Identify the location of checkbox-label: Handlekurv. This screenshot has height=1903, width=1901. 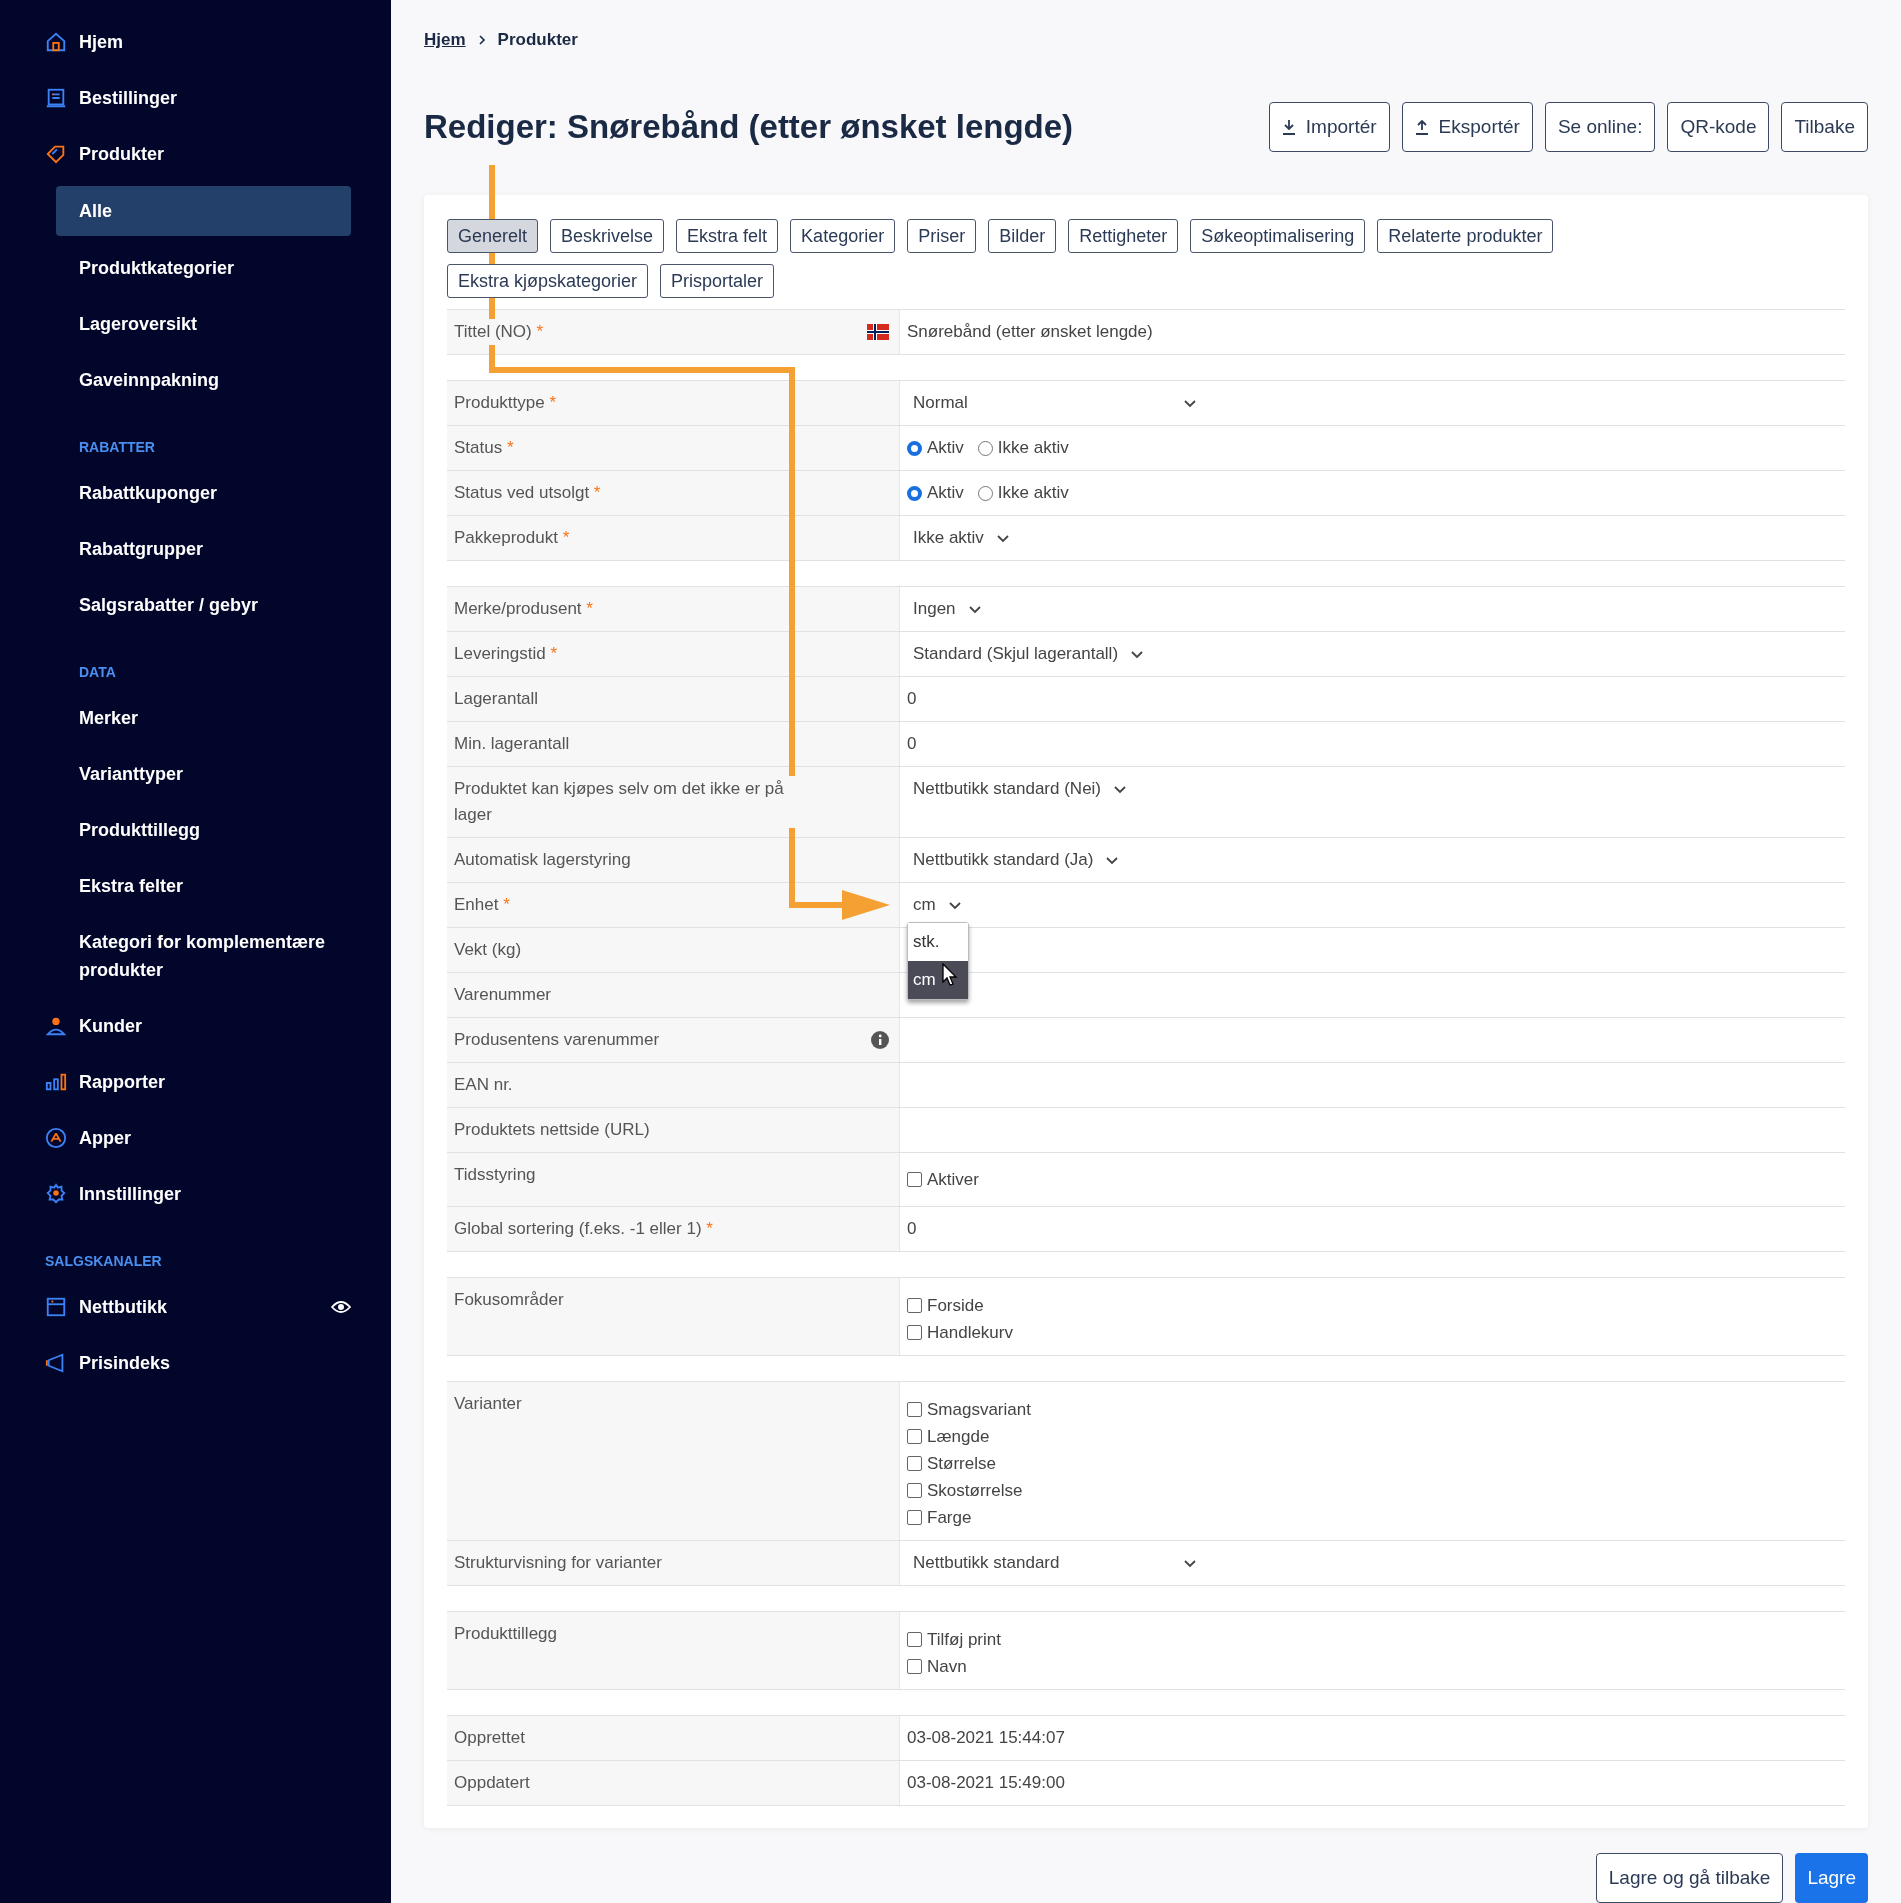
(970, 1333).